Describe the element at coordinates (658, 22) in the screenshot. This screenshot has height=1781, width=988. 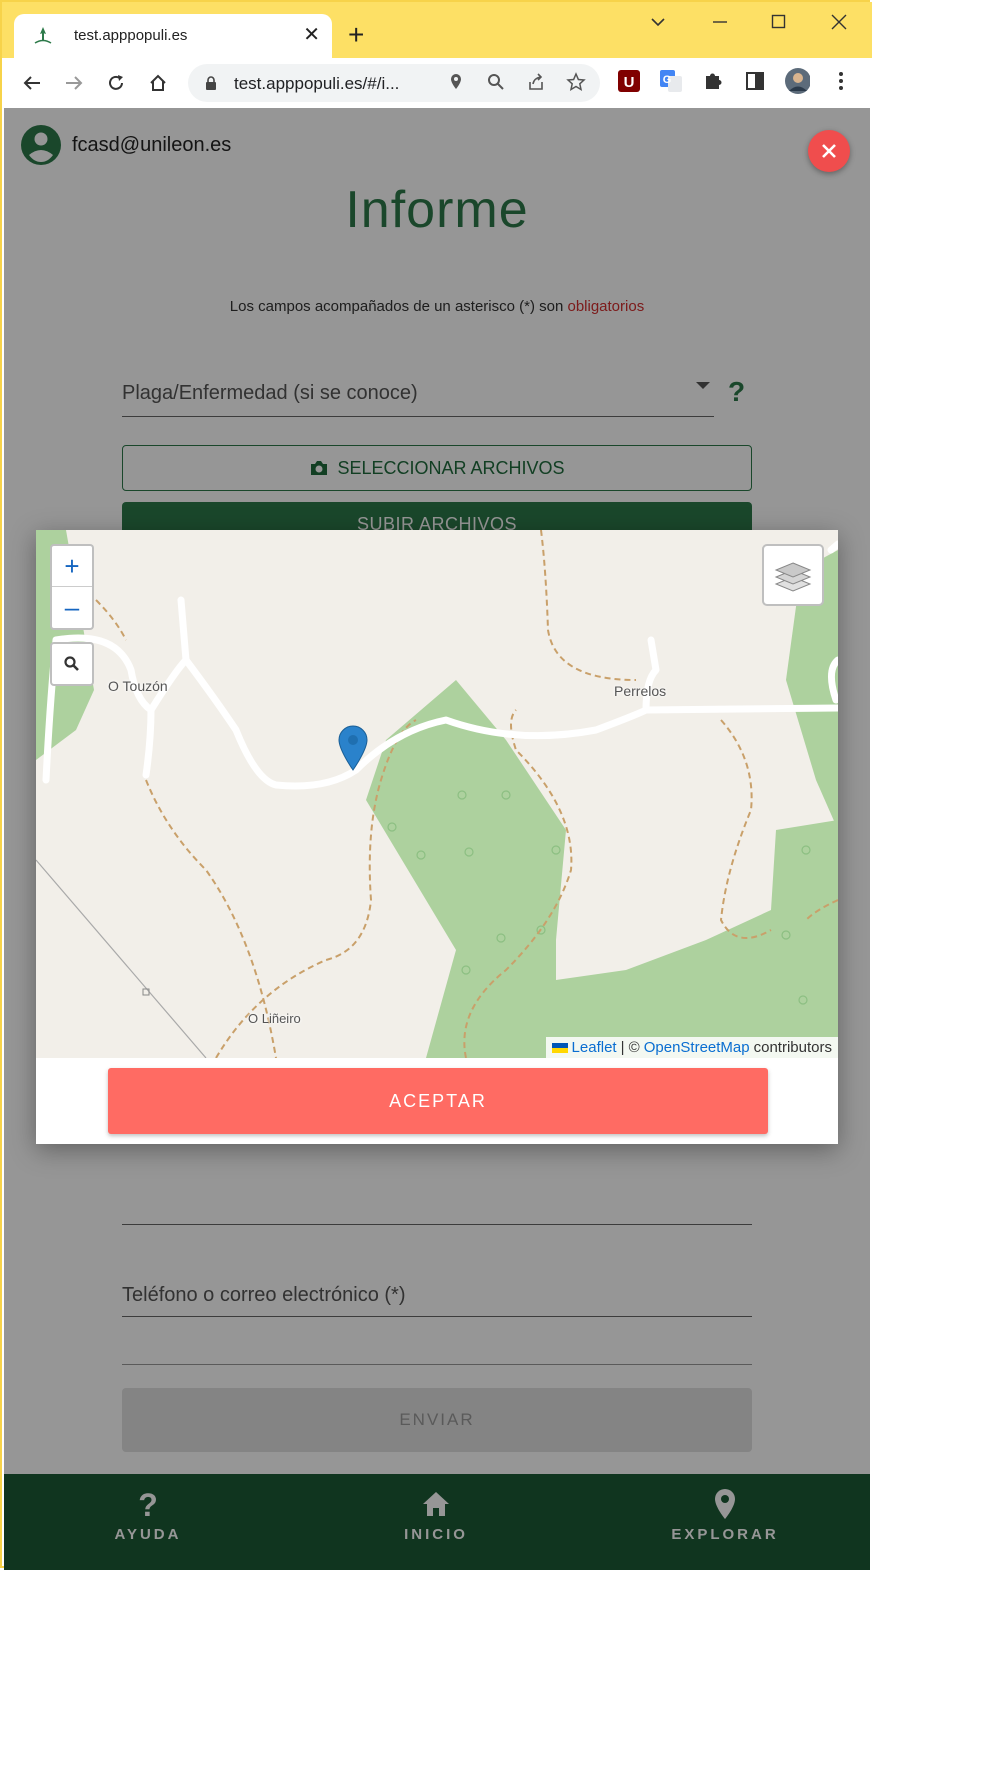
I see `tab-search-chevron-icon` at that location.